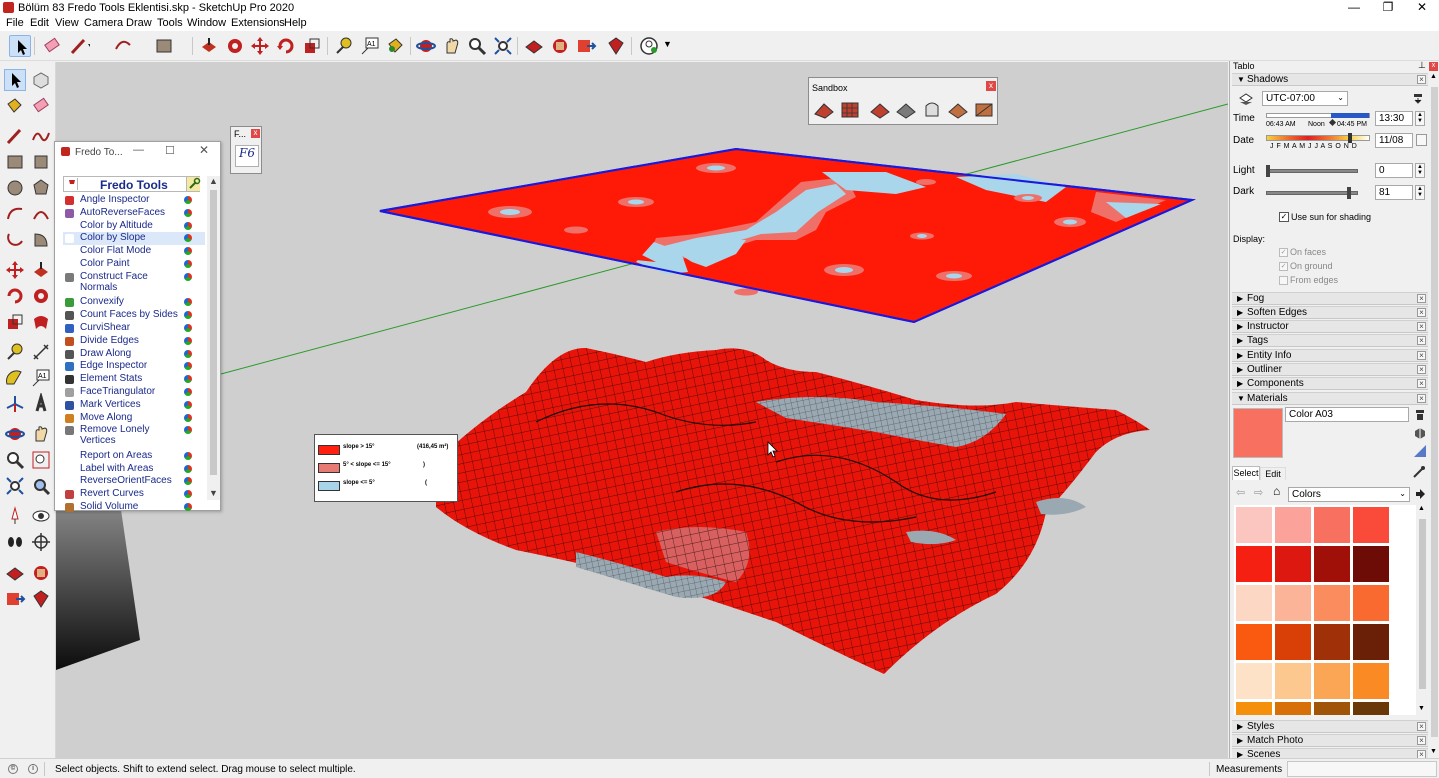  What do you see at coordinates (41, 322) in the screenshot?
I see `offset-icon` at bounding box center [41, 322].